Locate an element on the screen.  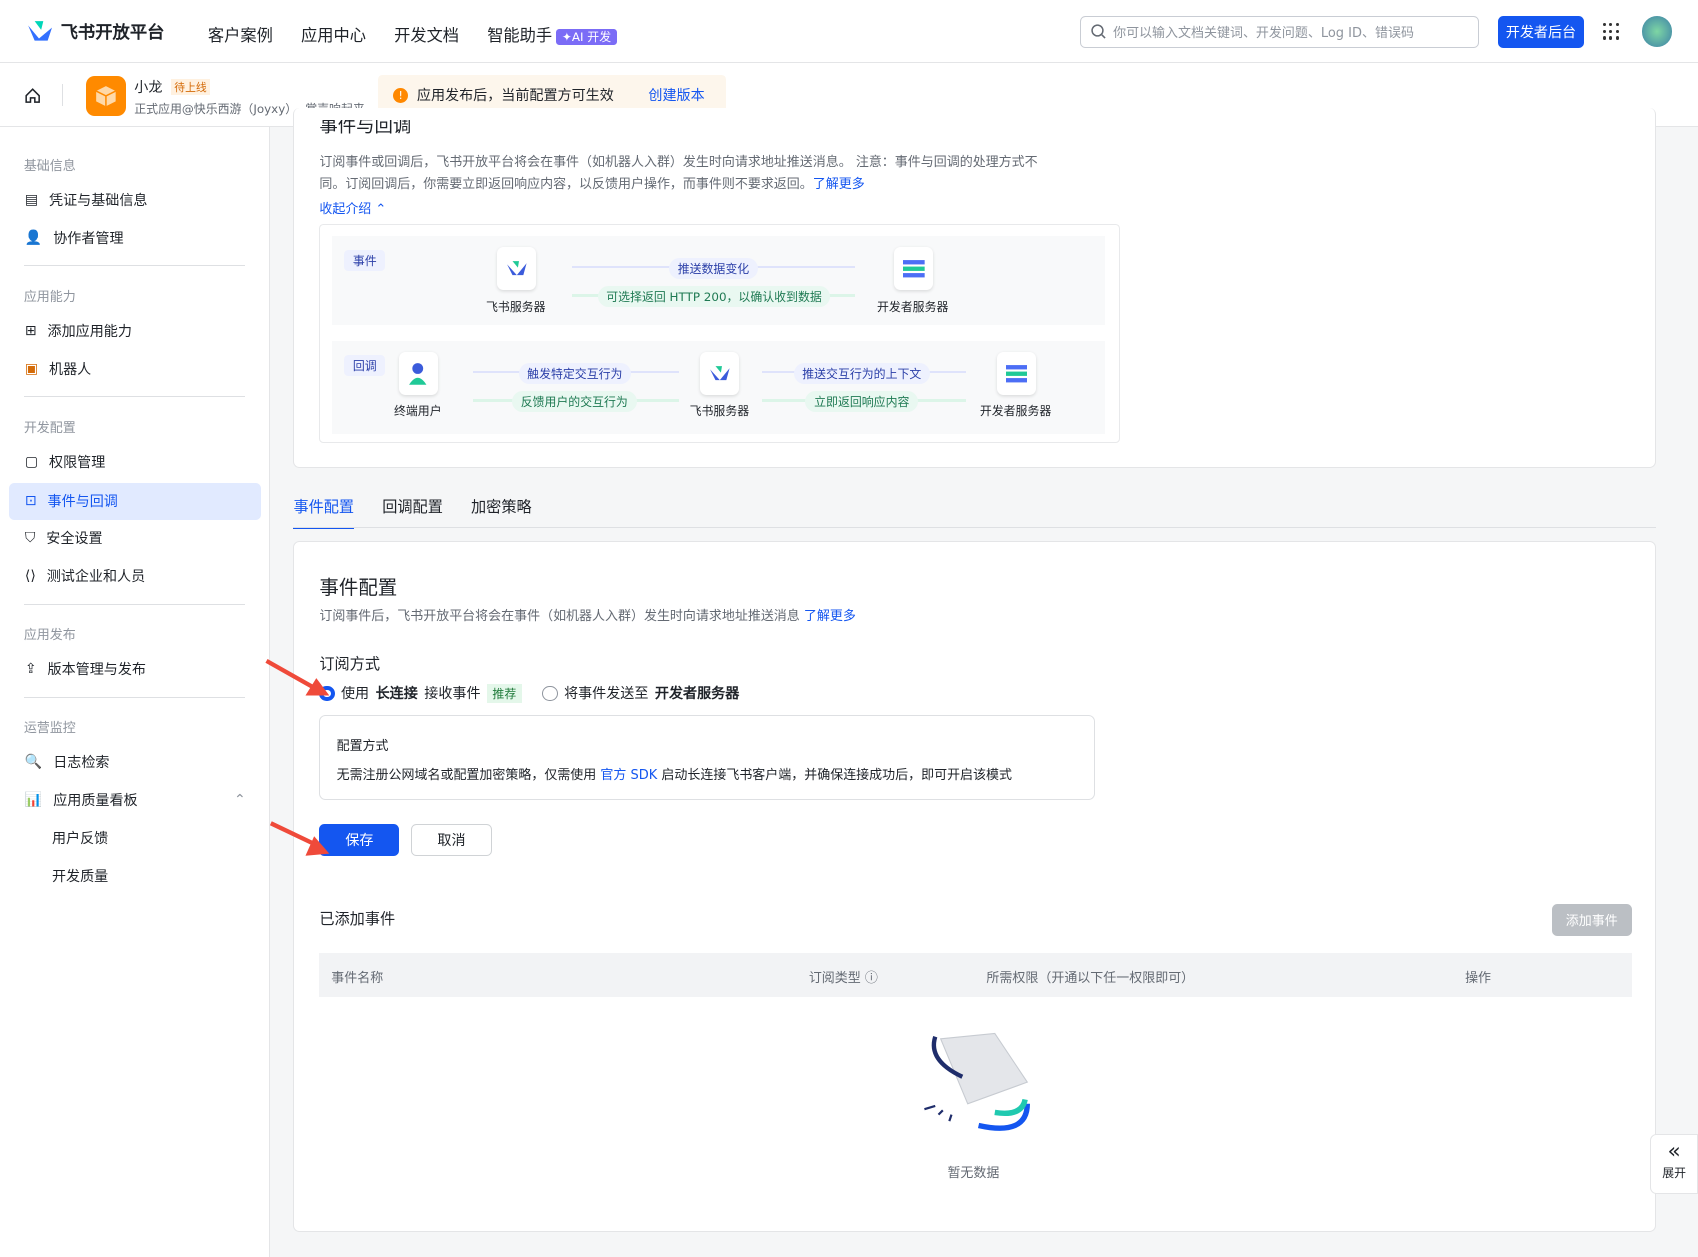
added-events-title: 已添加事件 is located at coordinates (357, 919).